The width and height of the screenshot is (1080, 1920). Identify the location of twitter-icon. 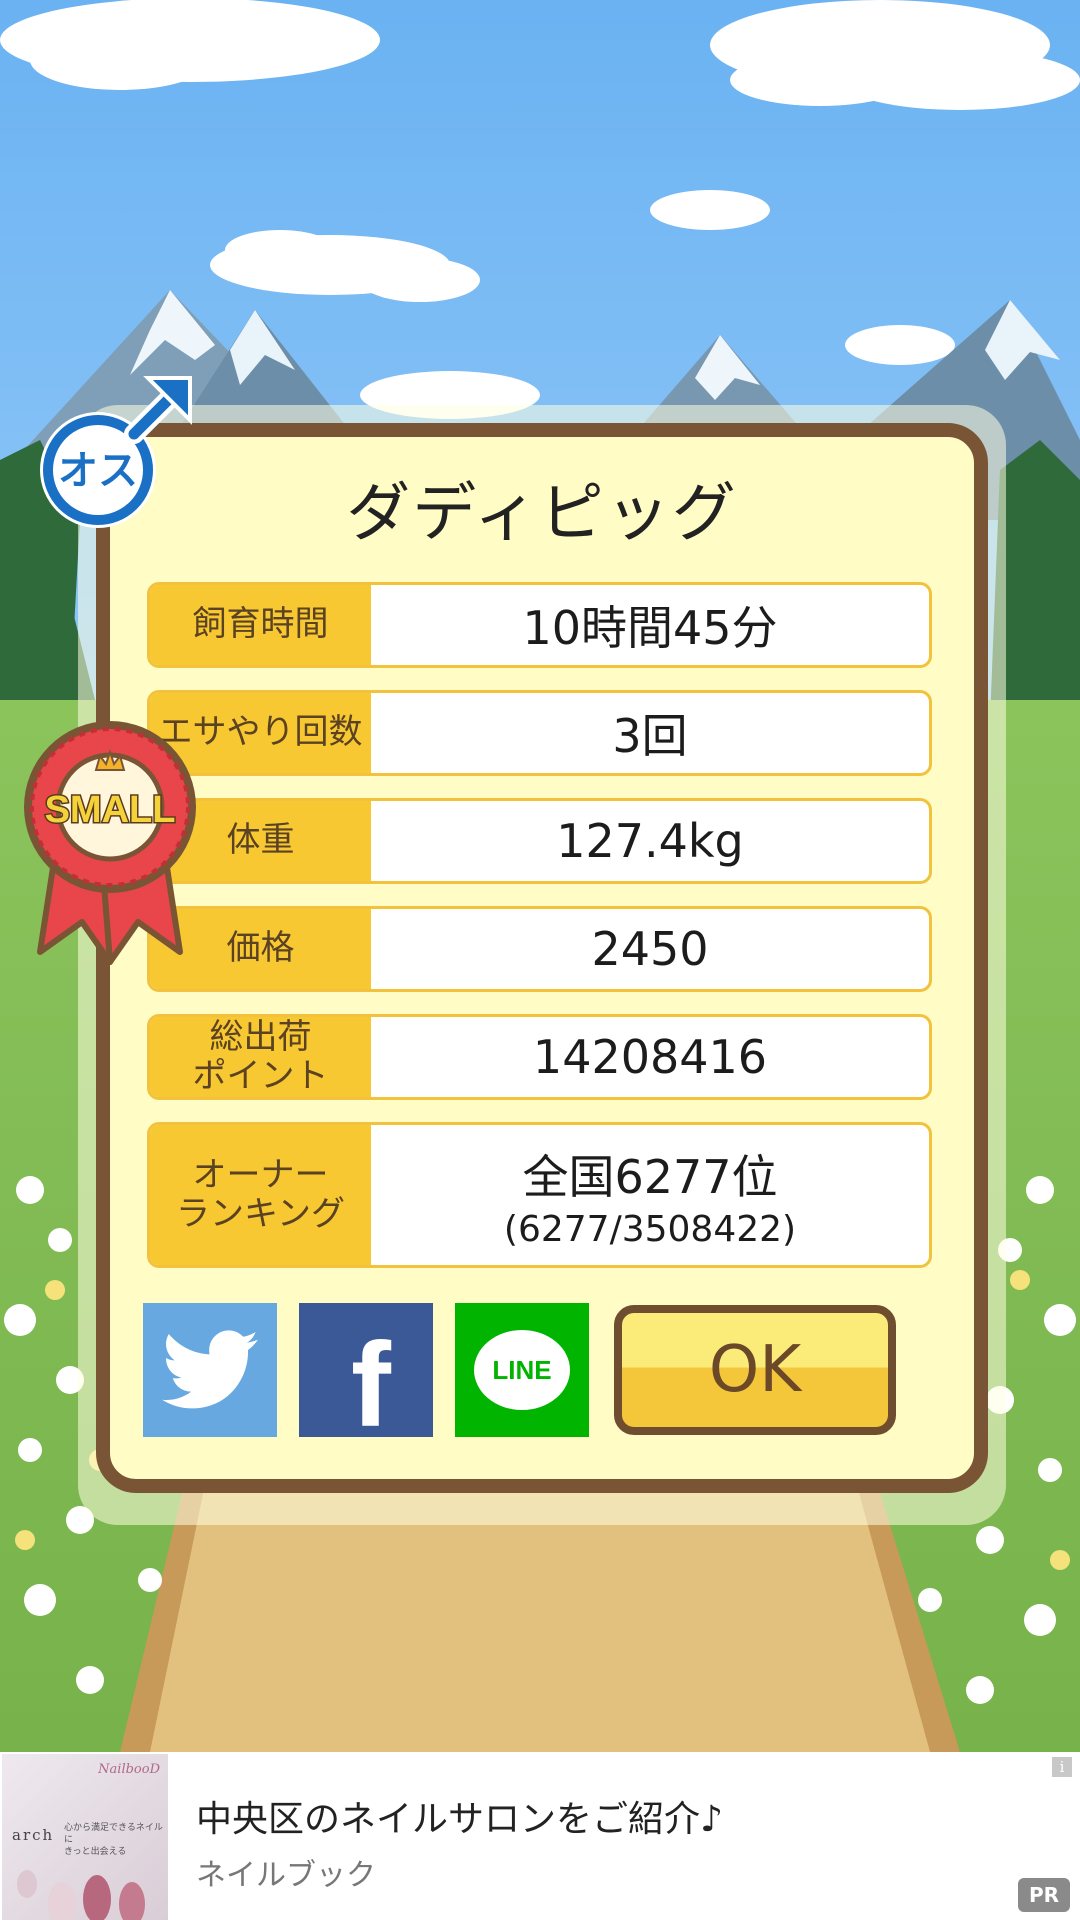
(210, 1369).